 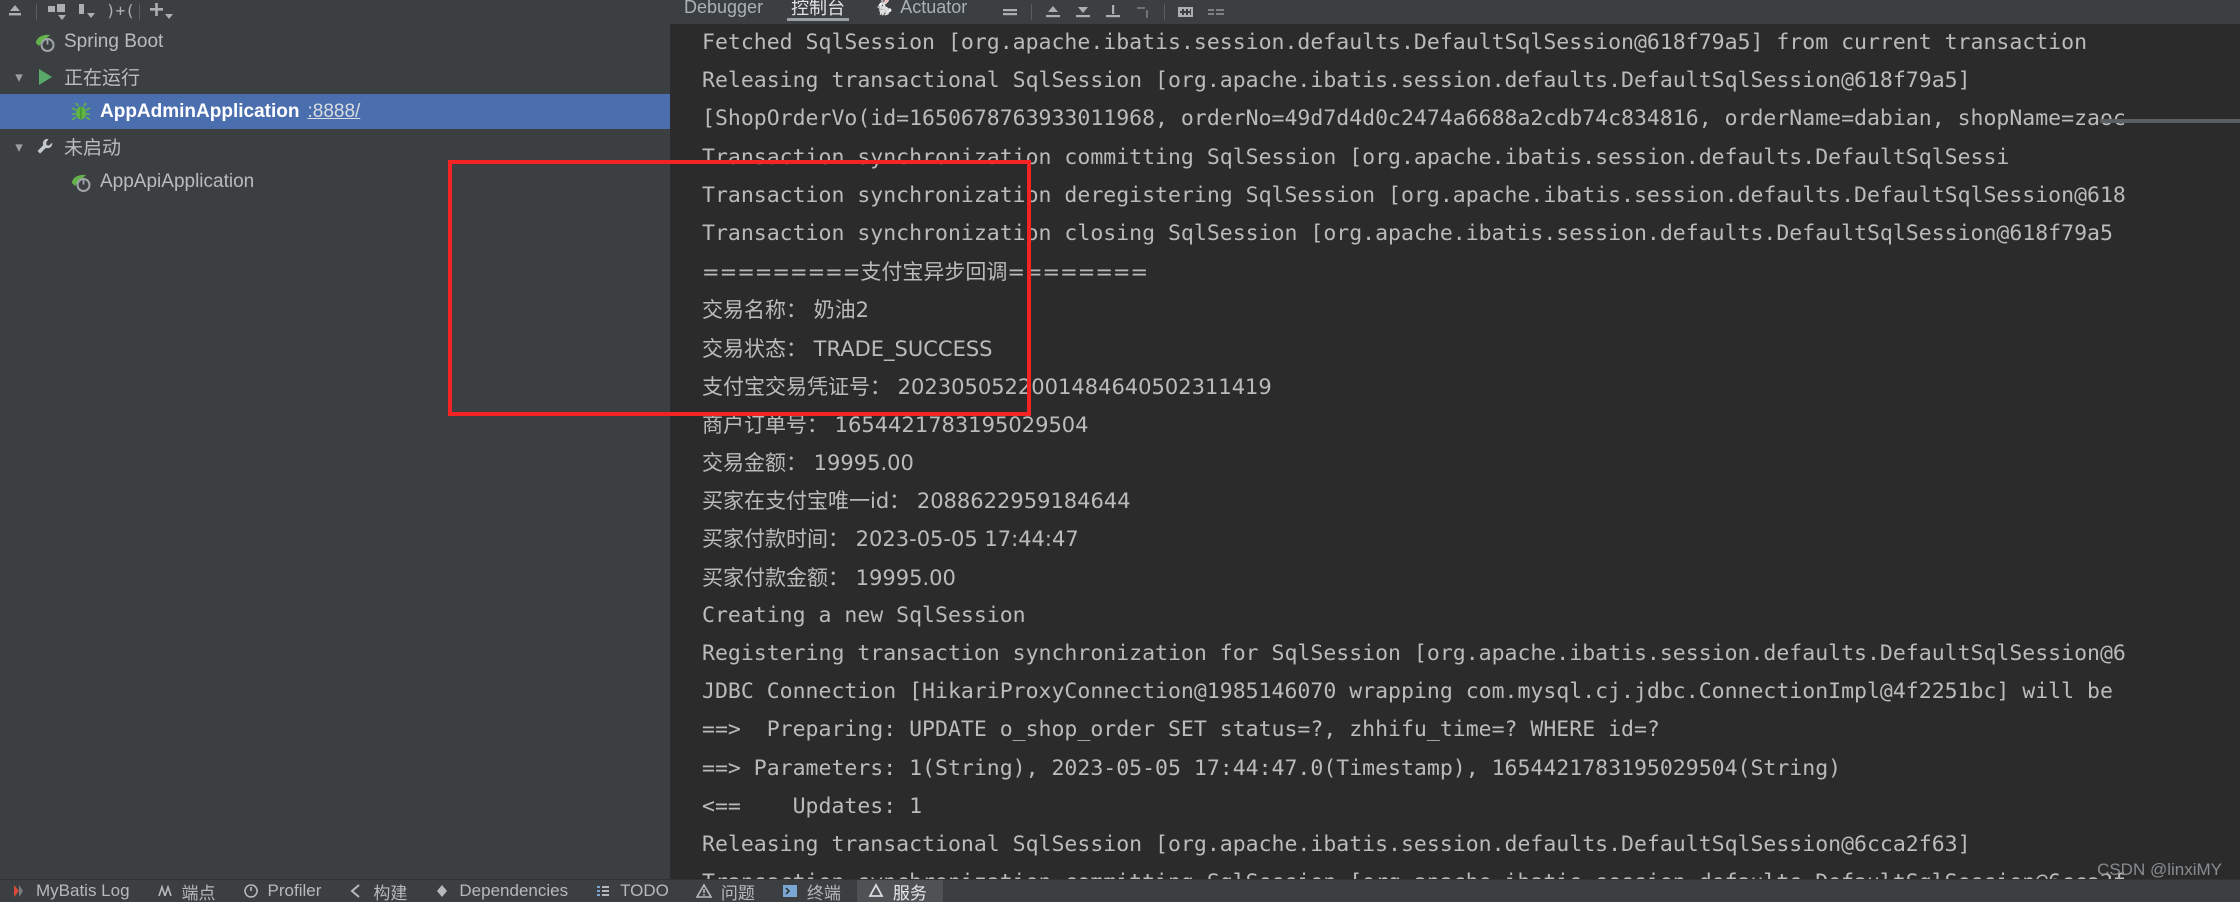 I want to click on tree-item-appadminapplication: ▾ AppAdminApplication :8888/, so click(x=335, y=111).